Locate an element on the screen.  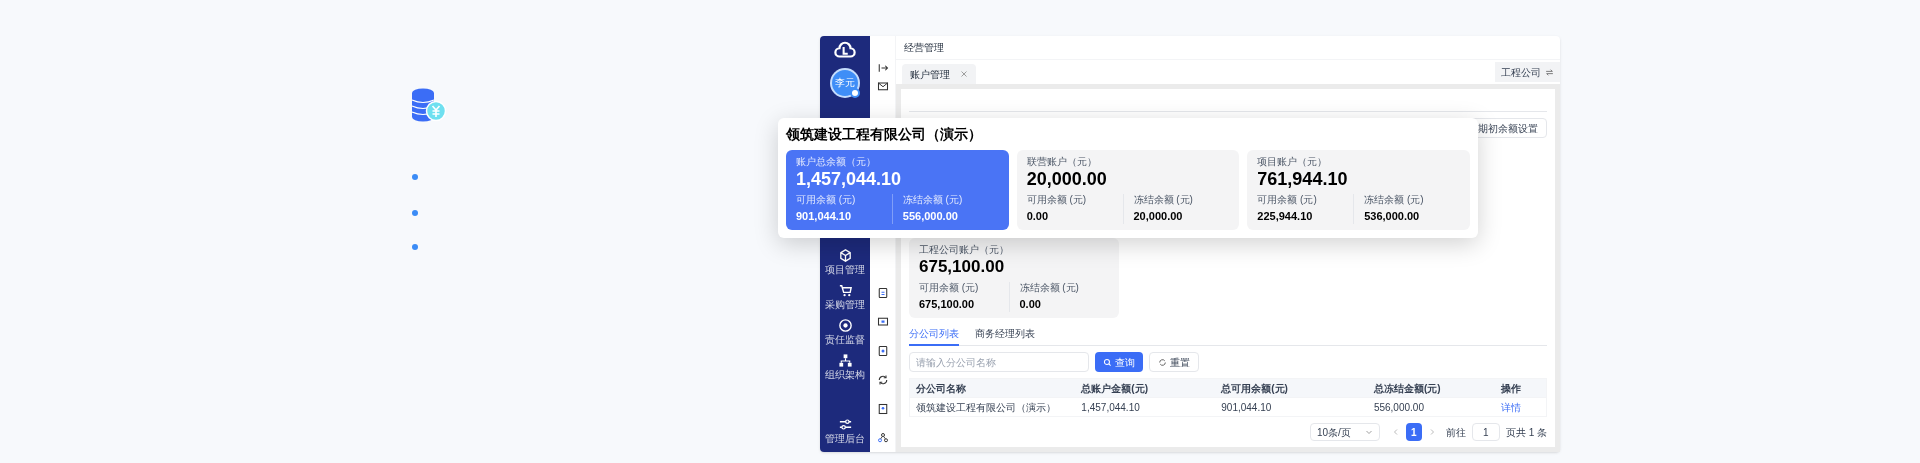
balance-amount: 675,100.00 is located at coordinates (962, 267).